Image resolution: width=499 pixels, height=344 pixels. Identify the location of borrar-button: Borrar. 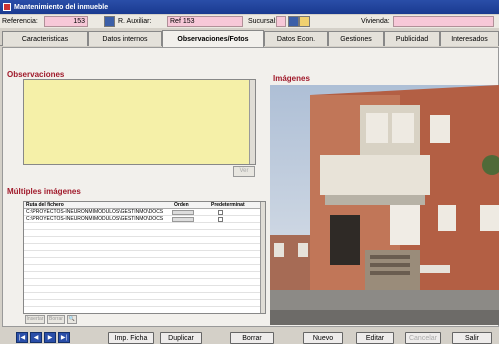
(252, 338).